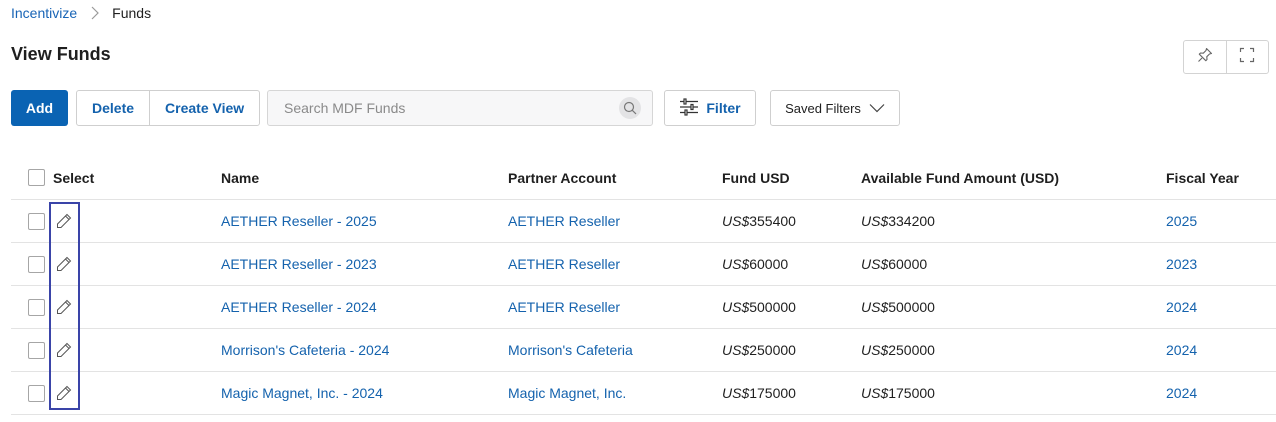 This screenshot has width=1276, height=422. I want to click on fund-usd-value: US$ 175000, so click(759, 393).